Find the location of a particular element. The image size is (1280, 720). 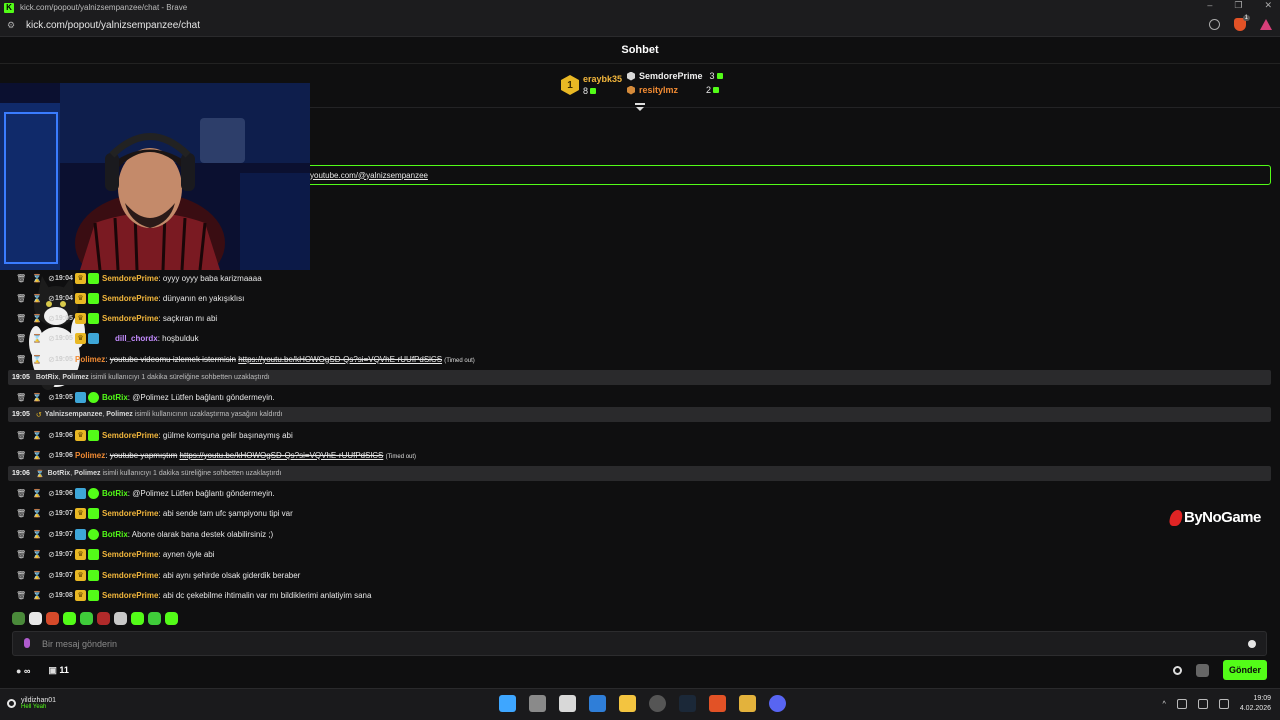

site-settings-icon: ⚙ is located at coordinates (13, 25).